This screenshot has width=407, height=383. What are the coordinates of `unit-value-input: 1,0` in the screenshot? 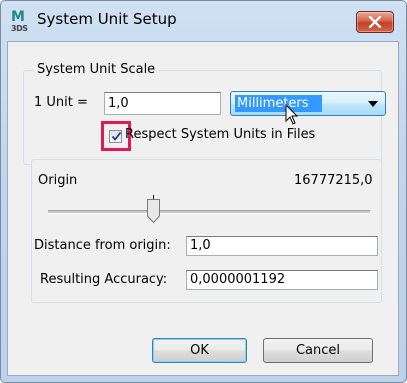 It's located at (162, 103).